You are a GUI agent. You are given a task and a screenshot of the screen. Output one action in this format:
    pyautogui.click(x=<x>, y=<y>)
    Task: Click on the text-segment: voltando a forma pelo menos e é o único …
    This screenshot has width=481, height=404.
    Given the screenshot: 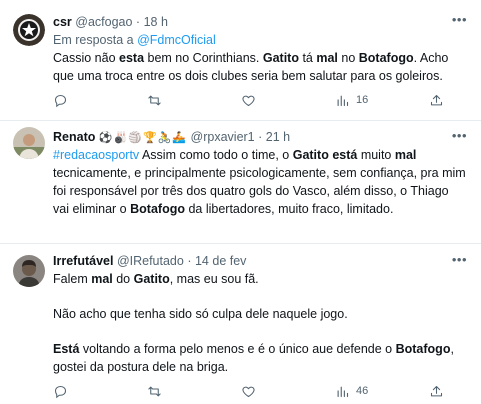 What is the action you would take?
    pyautogui.click(x=237, y=349)
    